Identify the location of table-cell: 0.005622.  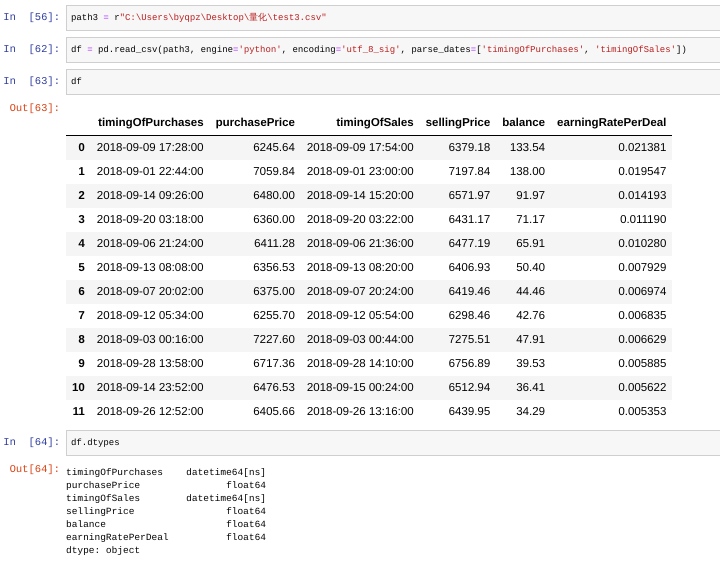
(611, 388).